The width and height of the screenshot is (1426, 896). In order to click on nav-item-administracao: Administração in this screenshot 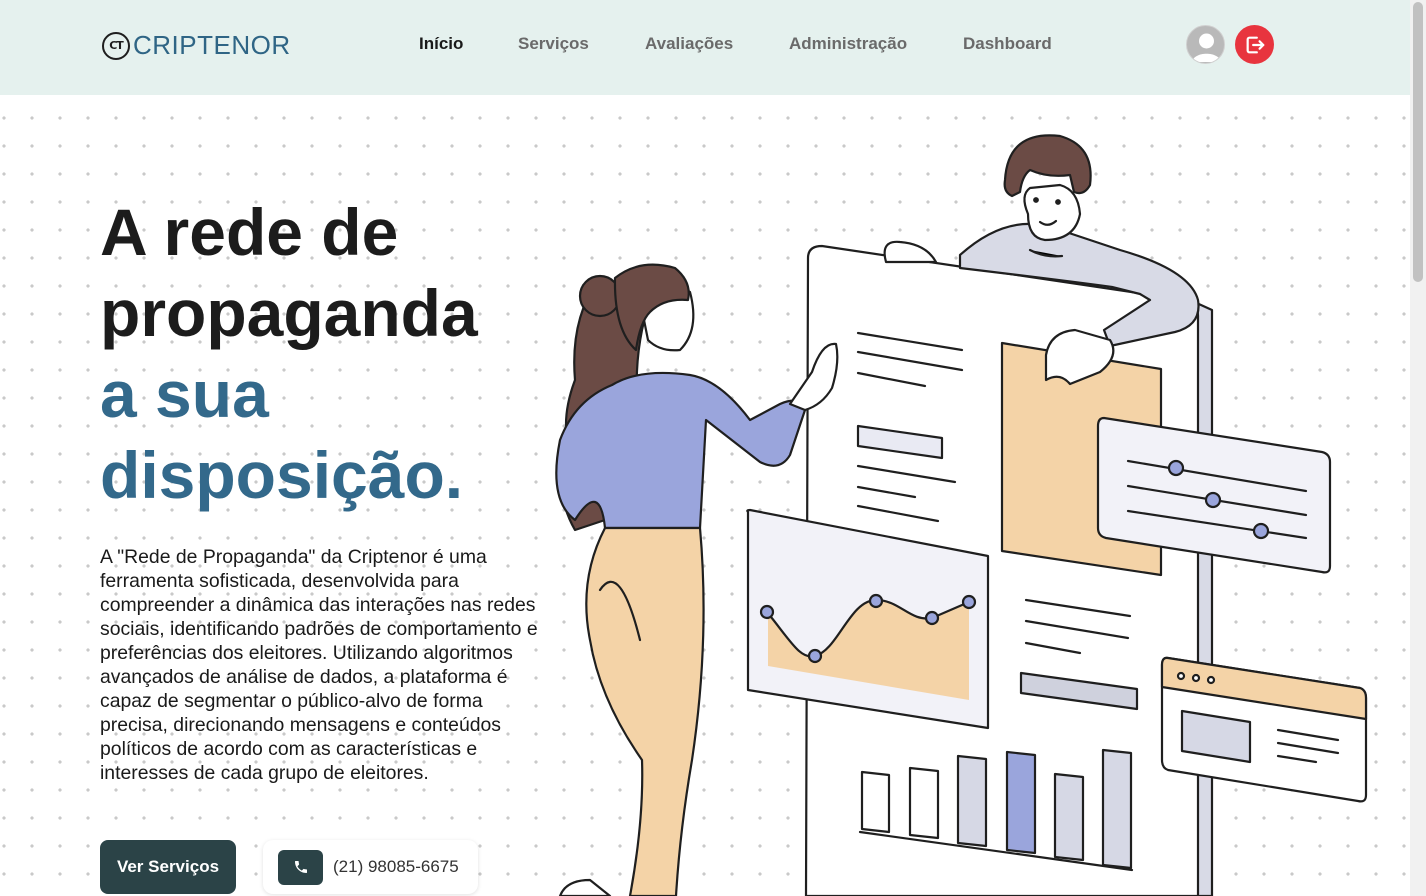, I will do `click(848, 44)`.